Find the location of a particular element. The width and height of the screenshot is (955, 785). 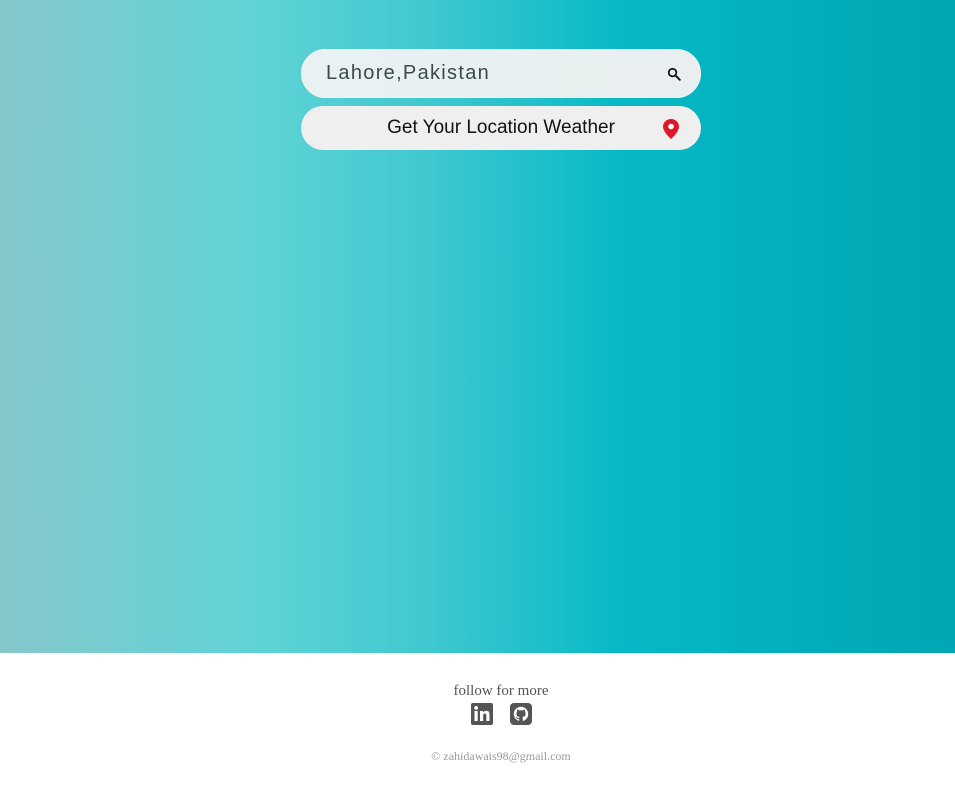

location-button-label: Get Your Location Weather is located at coordinates (501, 127).